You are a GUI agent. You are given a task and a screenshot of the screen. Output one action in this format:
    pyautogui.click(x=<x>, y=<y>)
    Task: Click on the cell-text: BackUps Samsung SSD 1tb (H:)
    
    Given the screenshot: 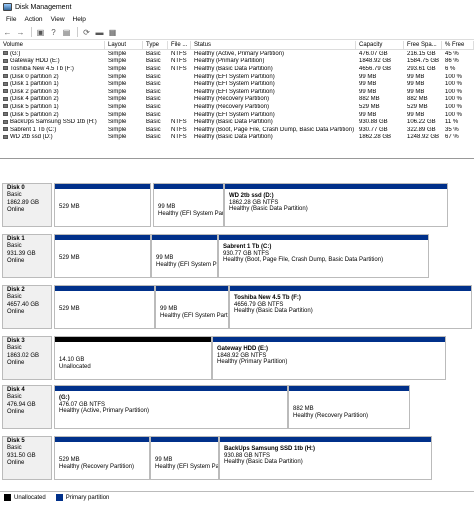 What is the action you would take?
    pyautogui.click(x=53, y=122)
    